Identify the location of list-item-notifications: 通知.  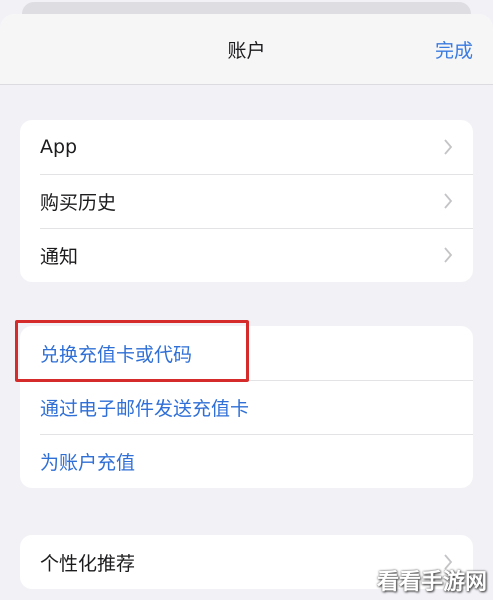
(246, 255).